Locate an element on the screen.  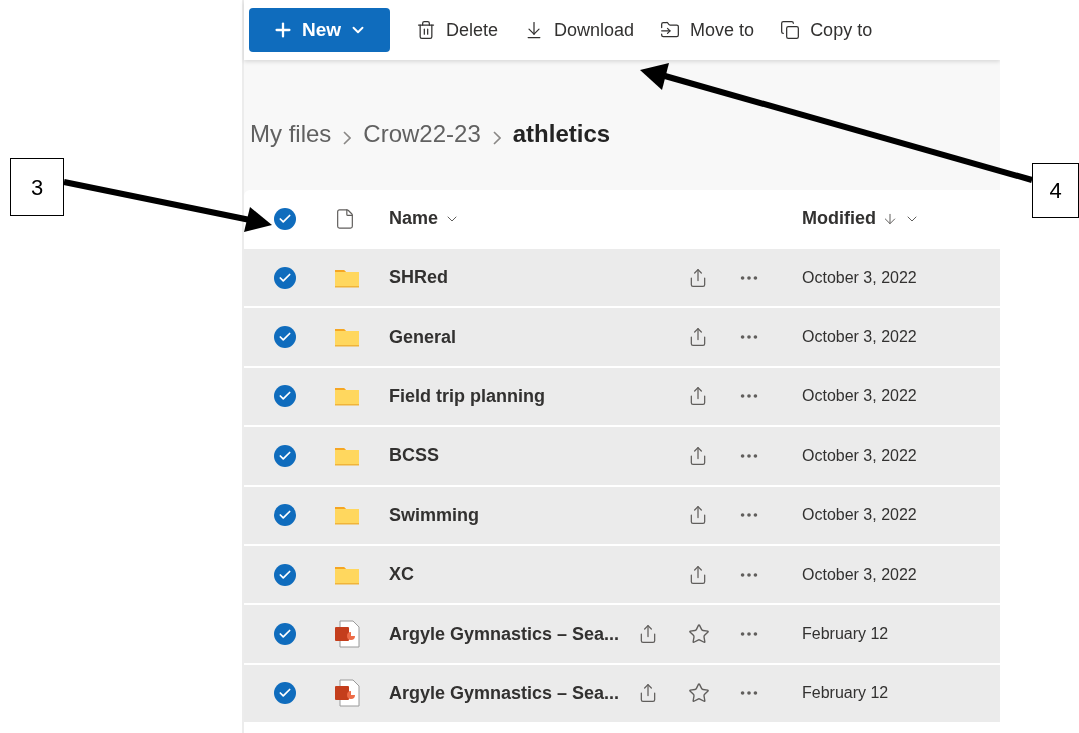
file-row: Swimming October 3, 2022 is located at coordinates (622, 516).